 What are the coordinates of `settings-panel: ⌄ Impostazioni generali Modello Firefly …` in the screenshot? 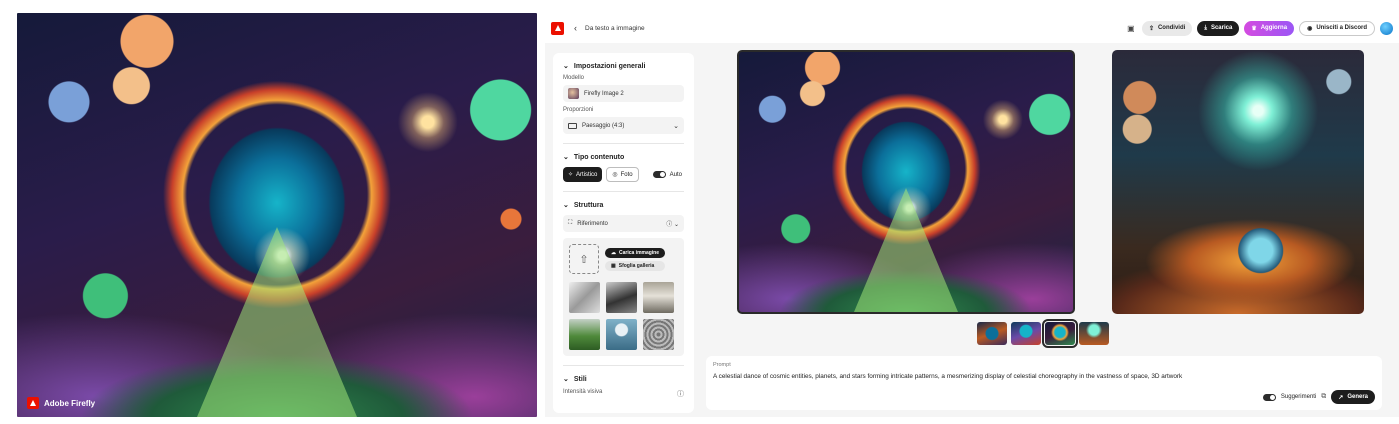 It's located at (623, 233).